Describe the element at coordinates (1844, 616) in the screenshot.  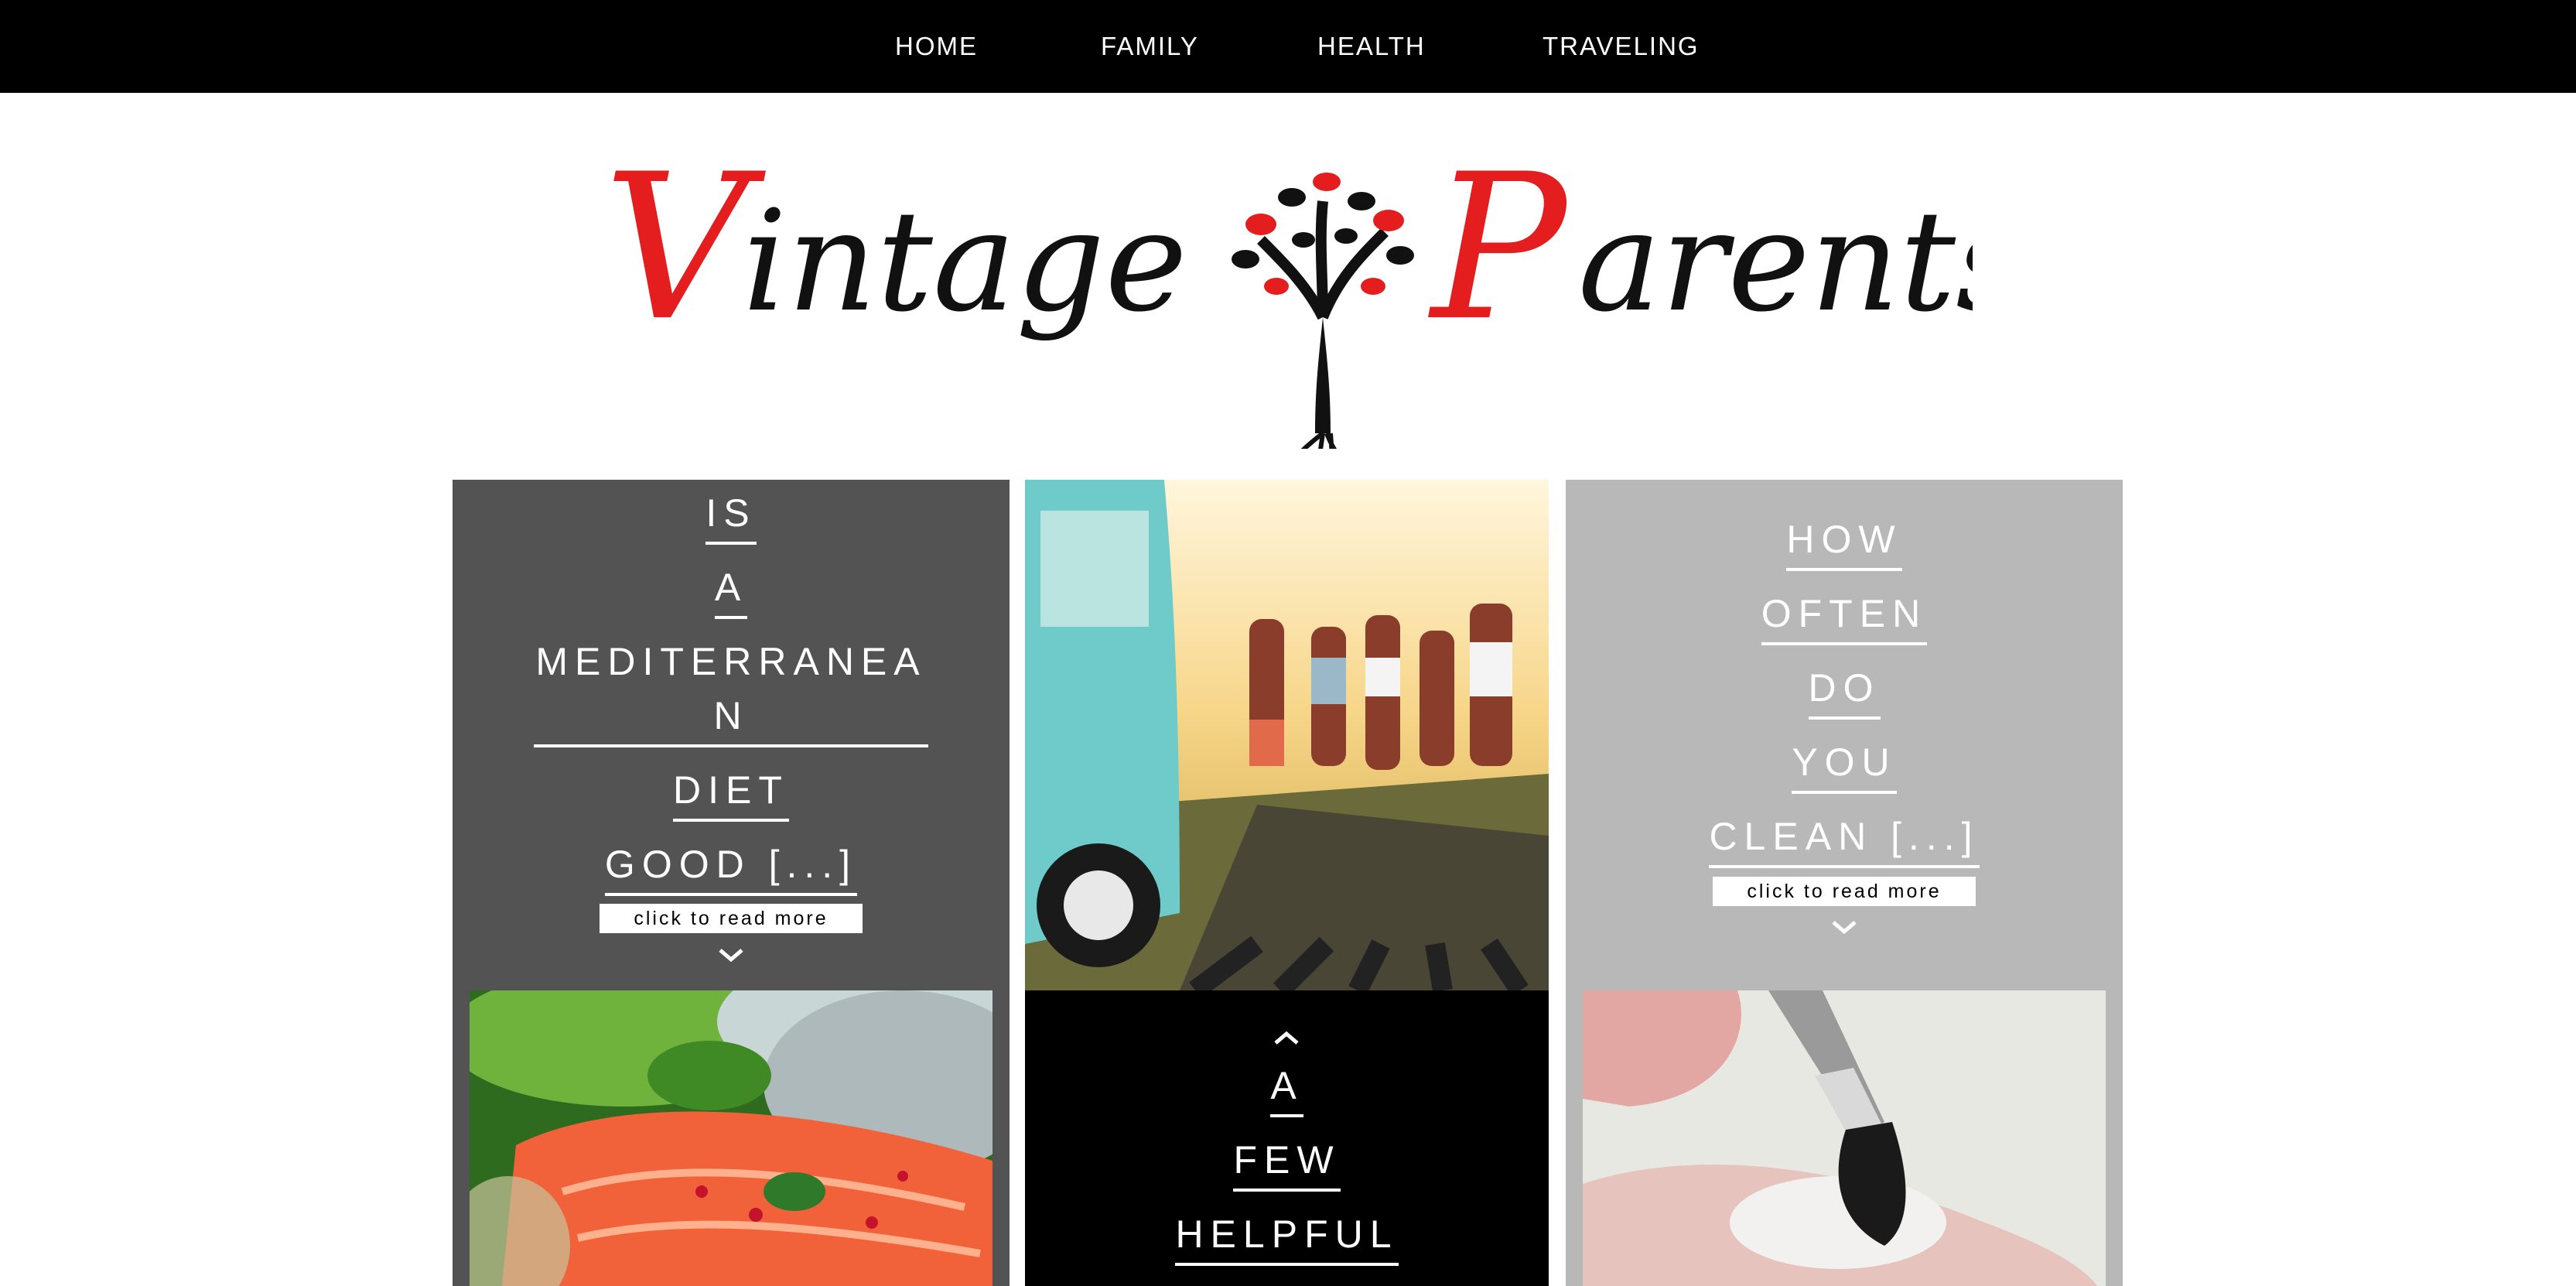
I see `title-word: OFTEN` at that location.